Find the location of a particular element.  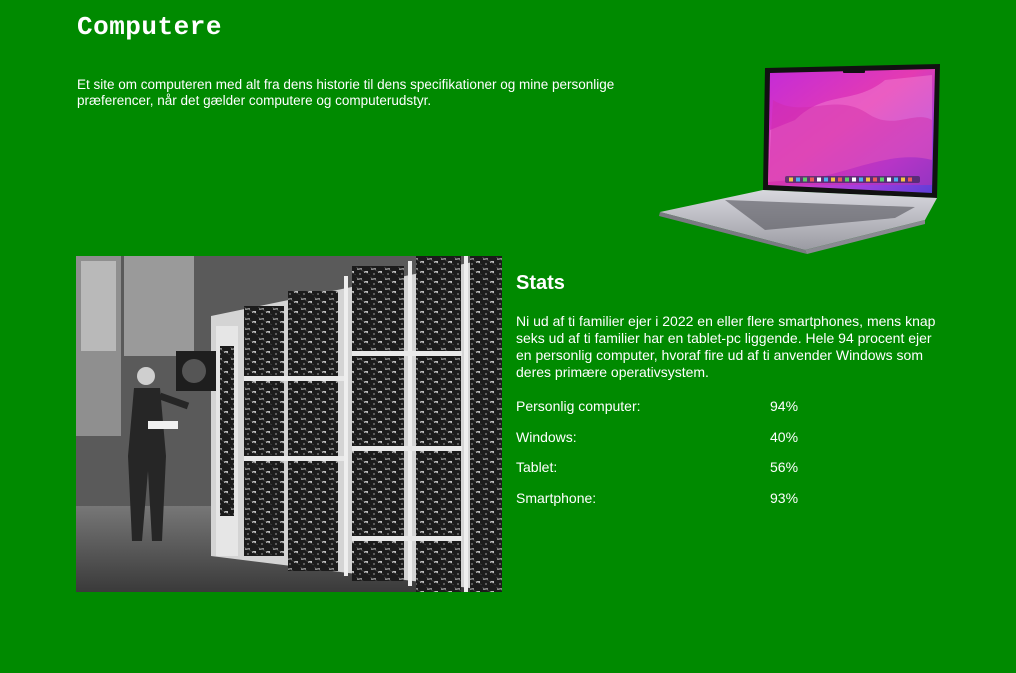

table-row: Tablet: 56% is located at coordinates (657, 467).